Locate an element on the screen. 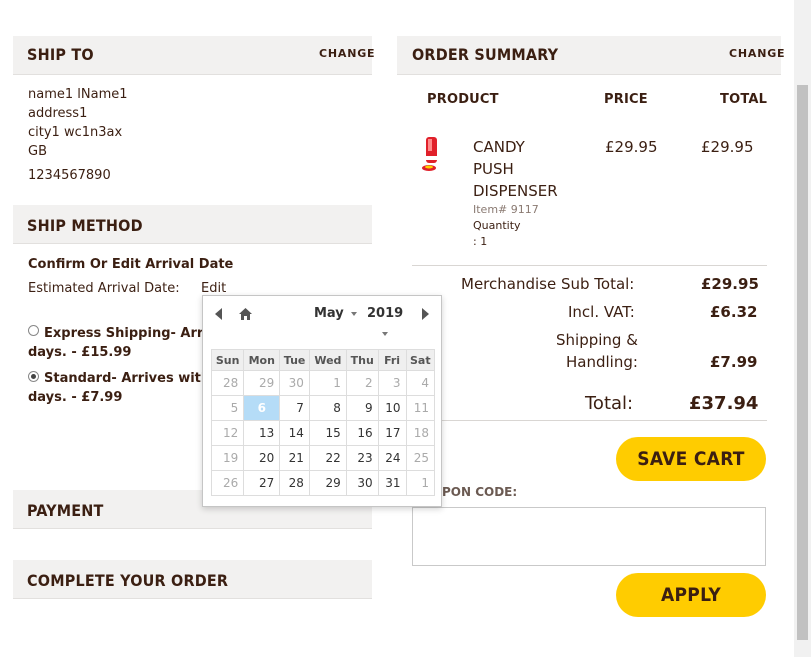 The image size is (811, 657). weekday-row: Sun Mon Tue Wed Thu Fri Sat is located at coordinates (323, 360).